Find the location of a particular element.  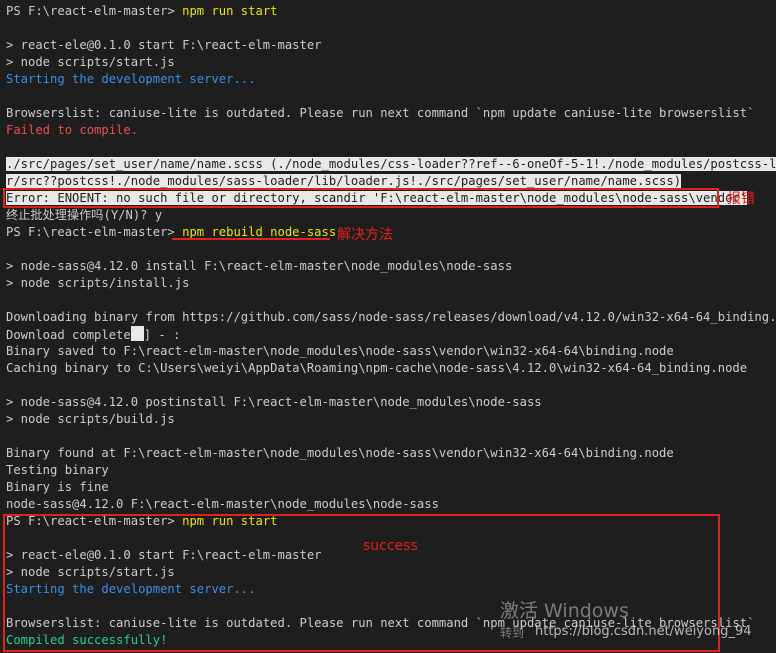

windows-activation-goto: 转到 is located at coordinates (512, 633).